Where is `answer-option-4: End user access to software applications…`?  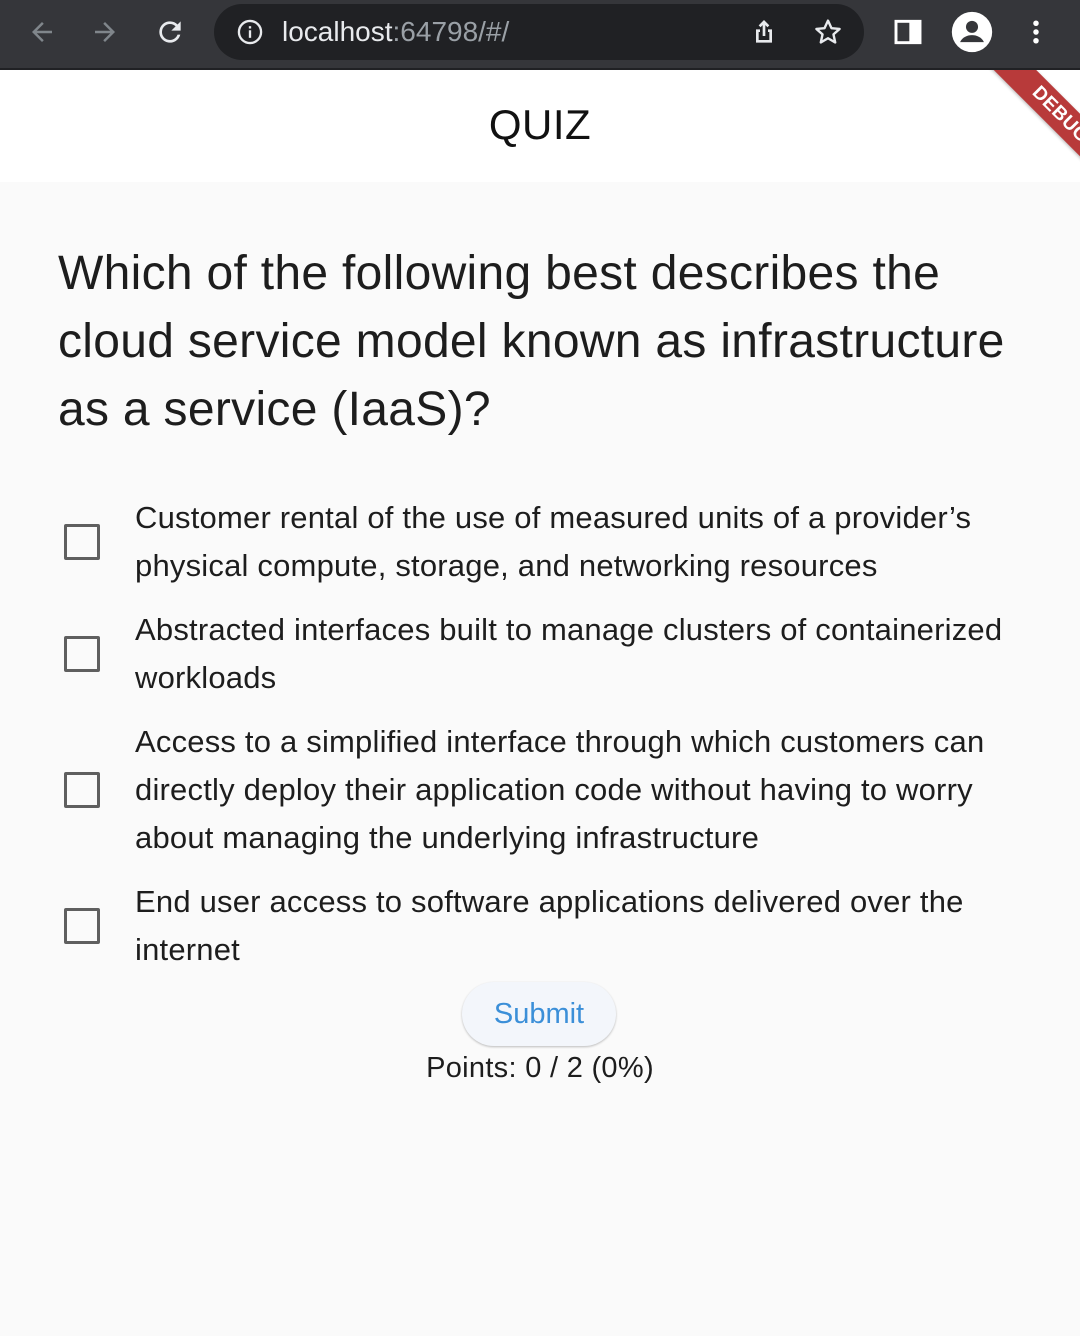
answer-option-4: End user access to software applications… is located at coordinates (540, 926).